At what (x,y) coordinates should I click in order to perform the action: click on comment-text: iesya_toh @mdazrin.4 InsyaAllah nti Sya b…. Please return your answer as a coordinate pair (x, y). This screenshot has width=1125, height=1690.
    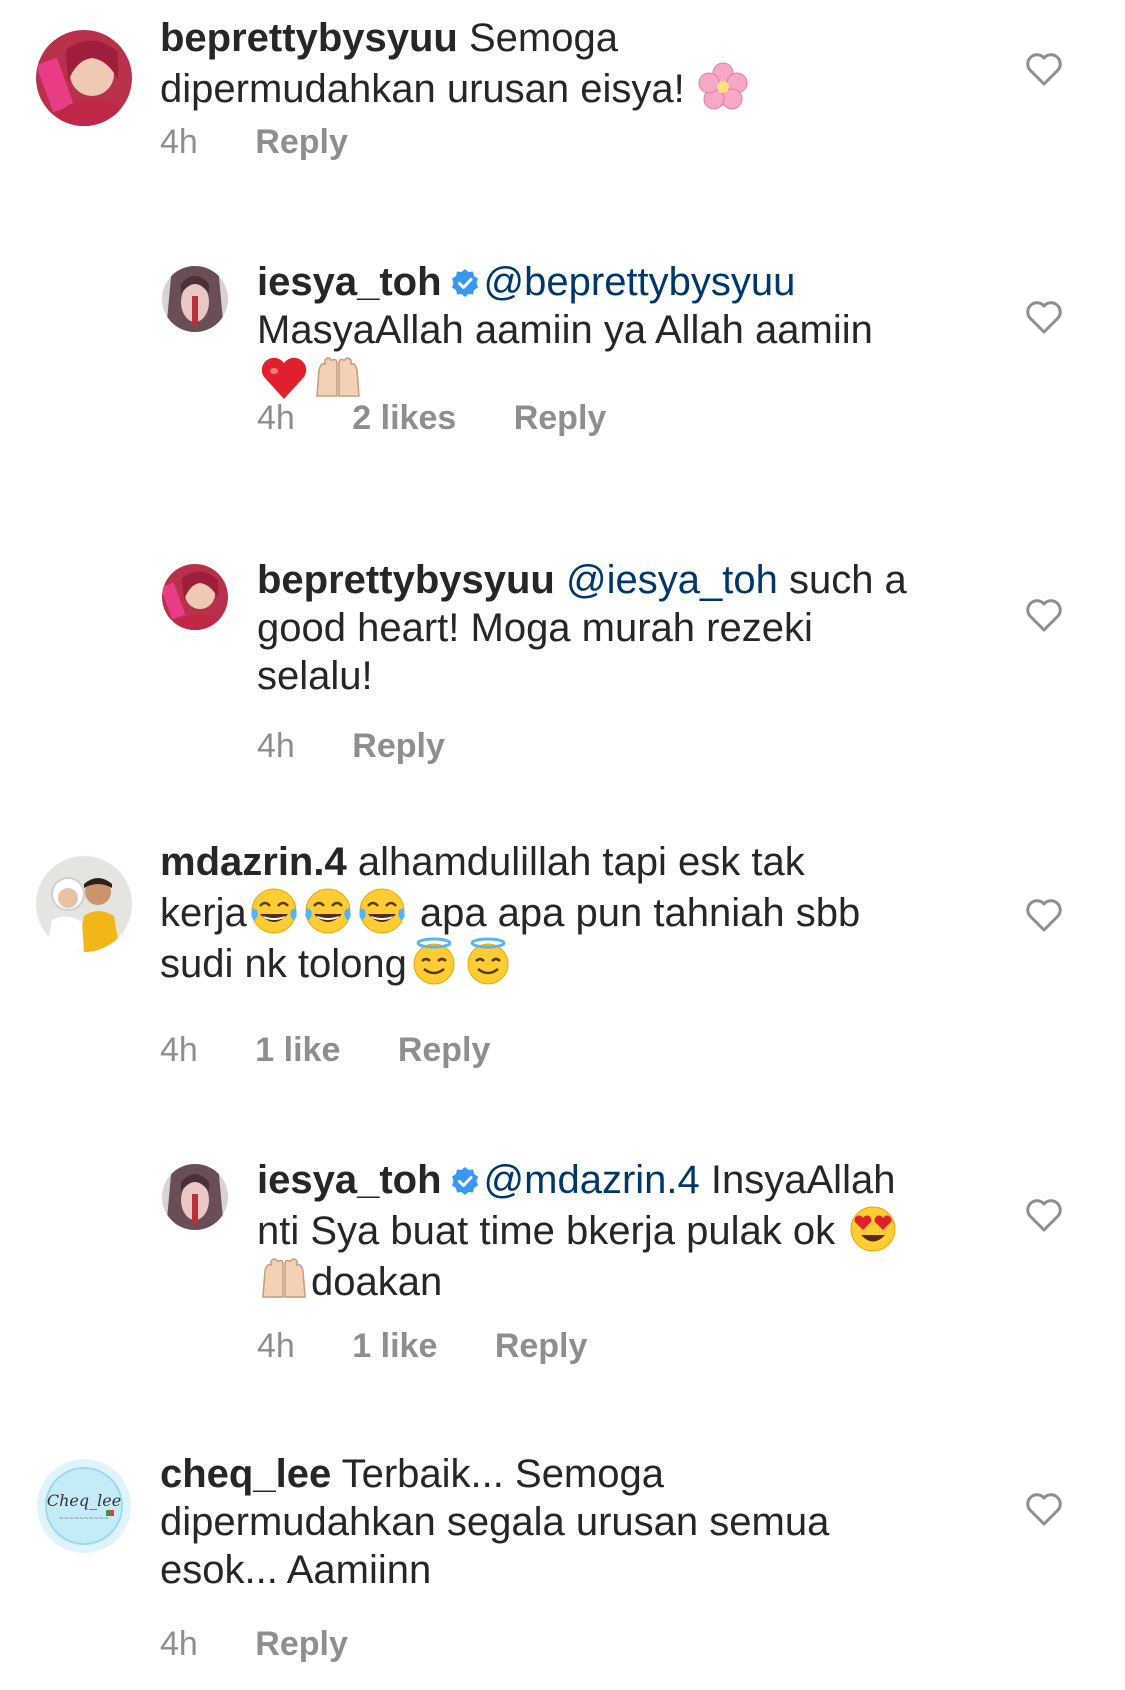
    Looking at the image, I should click on (627, 1231).